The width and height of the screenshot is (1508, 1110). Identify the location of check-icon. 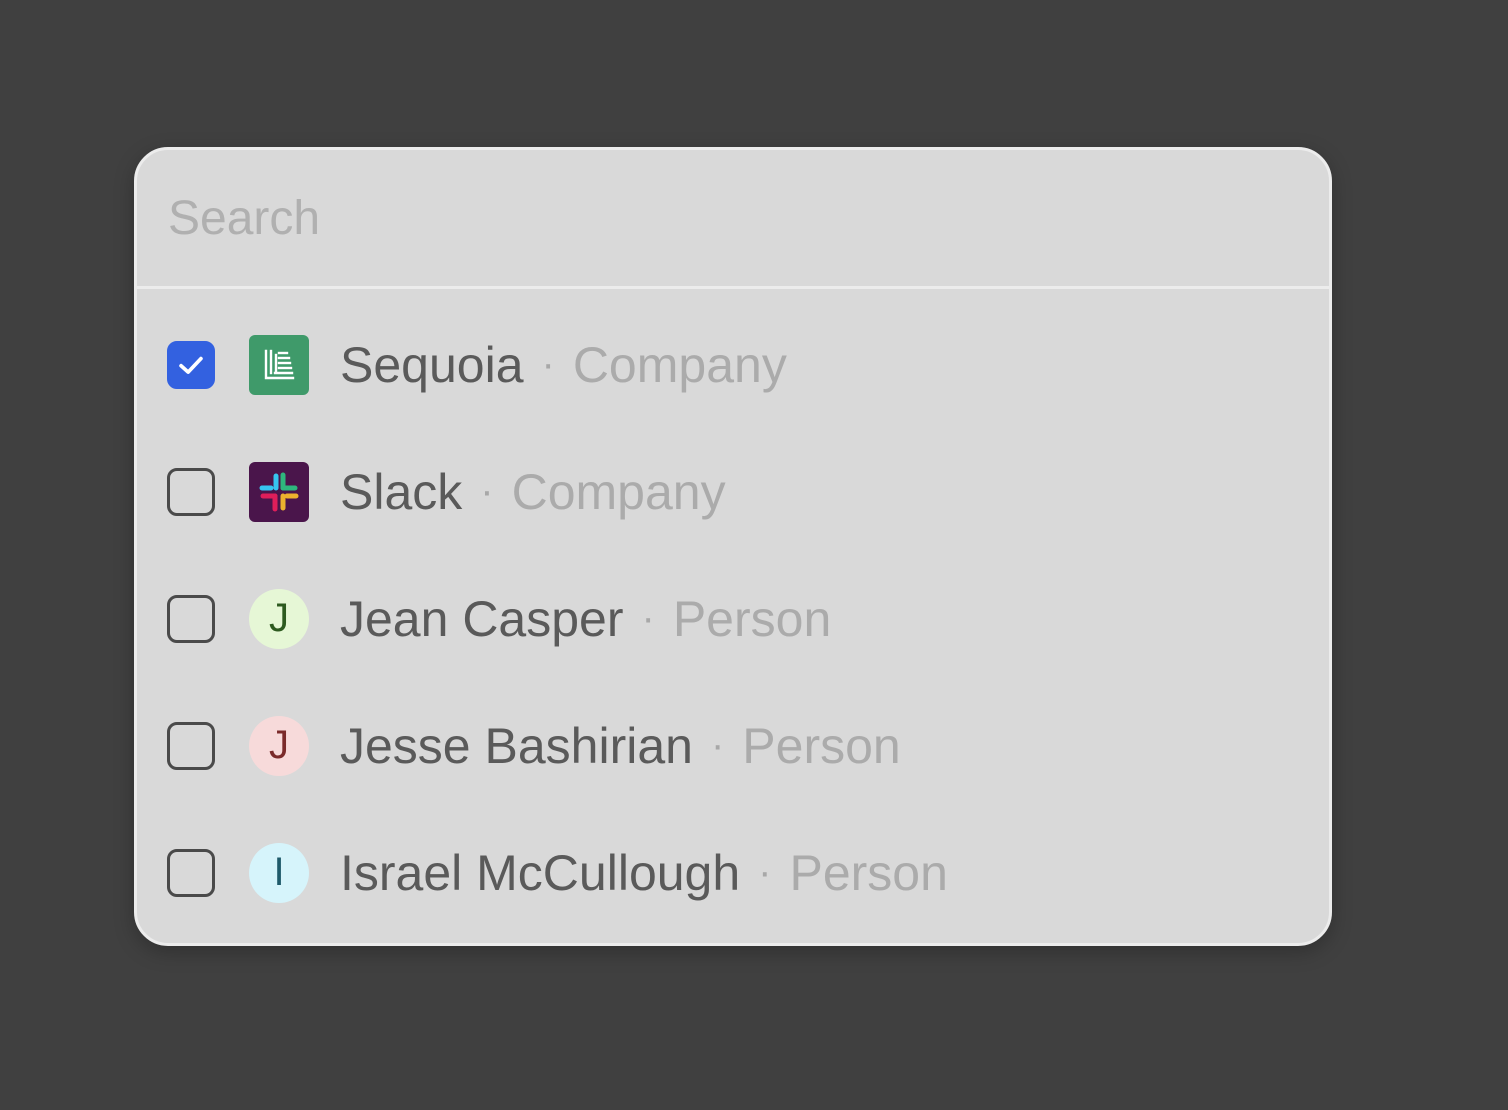
(191, 365).